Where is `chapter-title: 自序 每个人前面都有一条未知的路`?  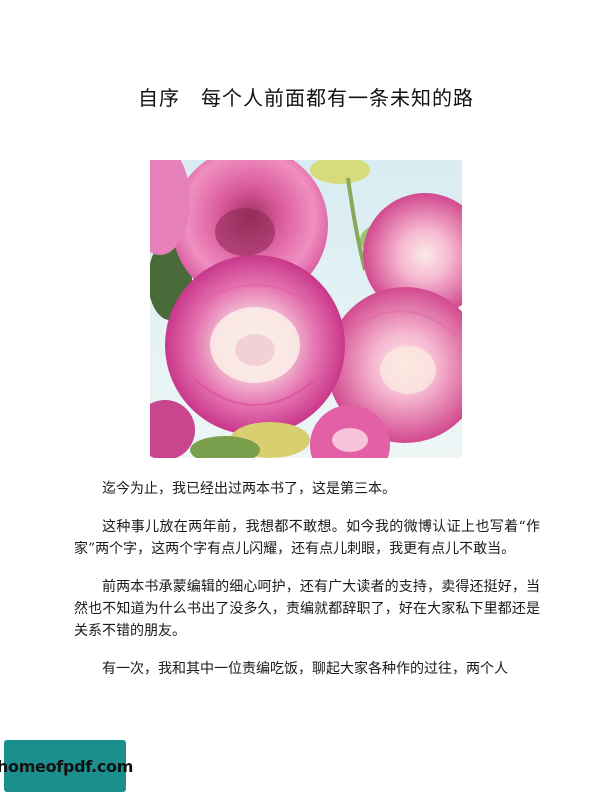 chapter-title: 自序 每个人前面都有一条未知的路 is located at coordinates (306, 98).